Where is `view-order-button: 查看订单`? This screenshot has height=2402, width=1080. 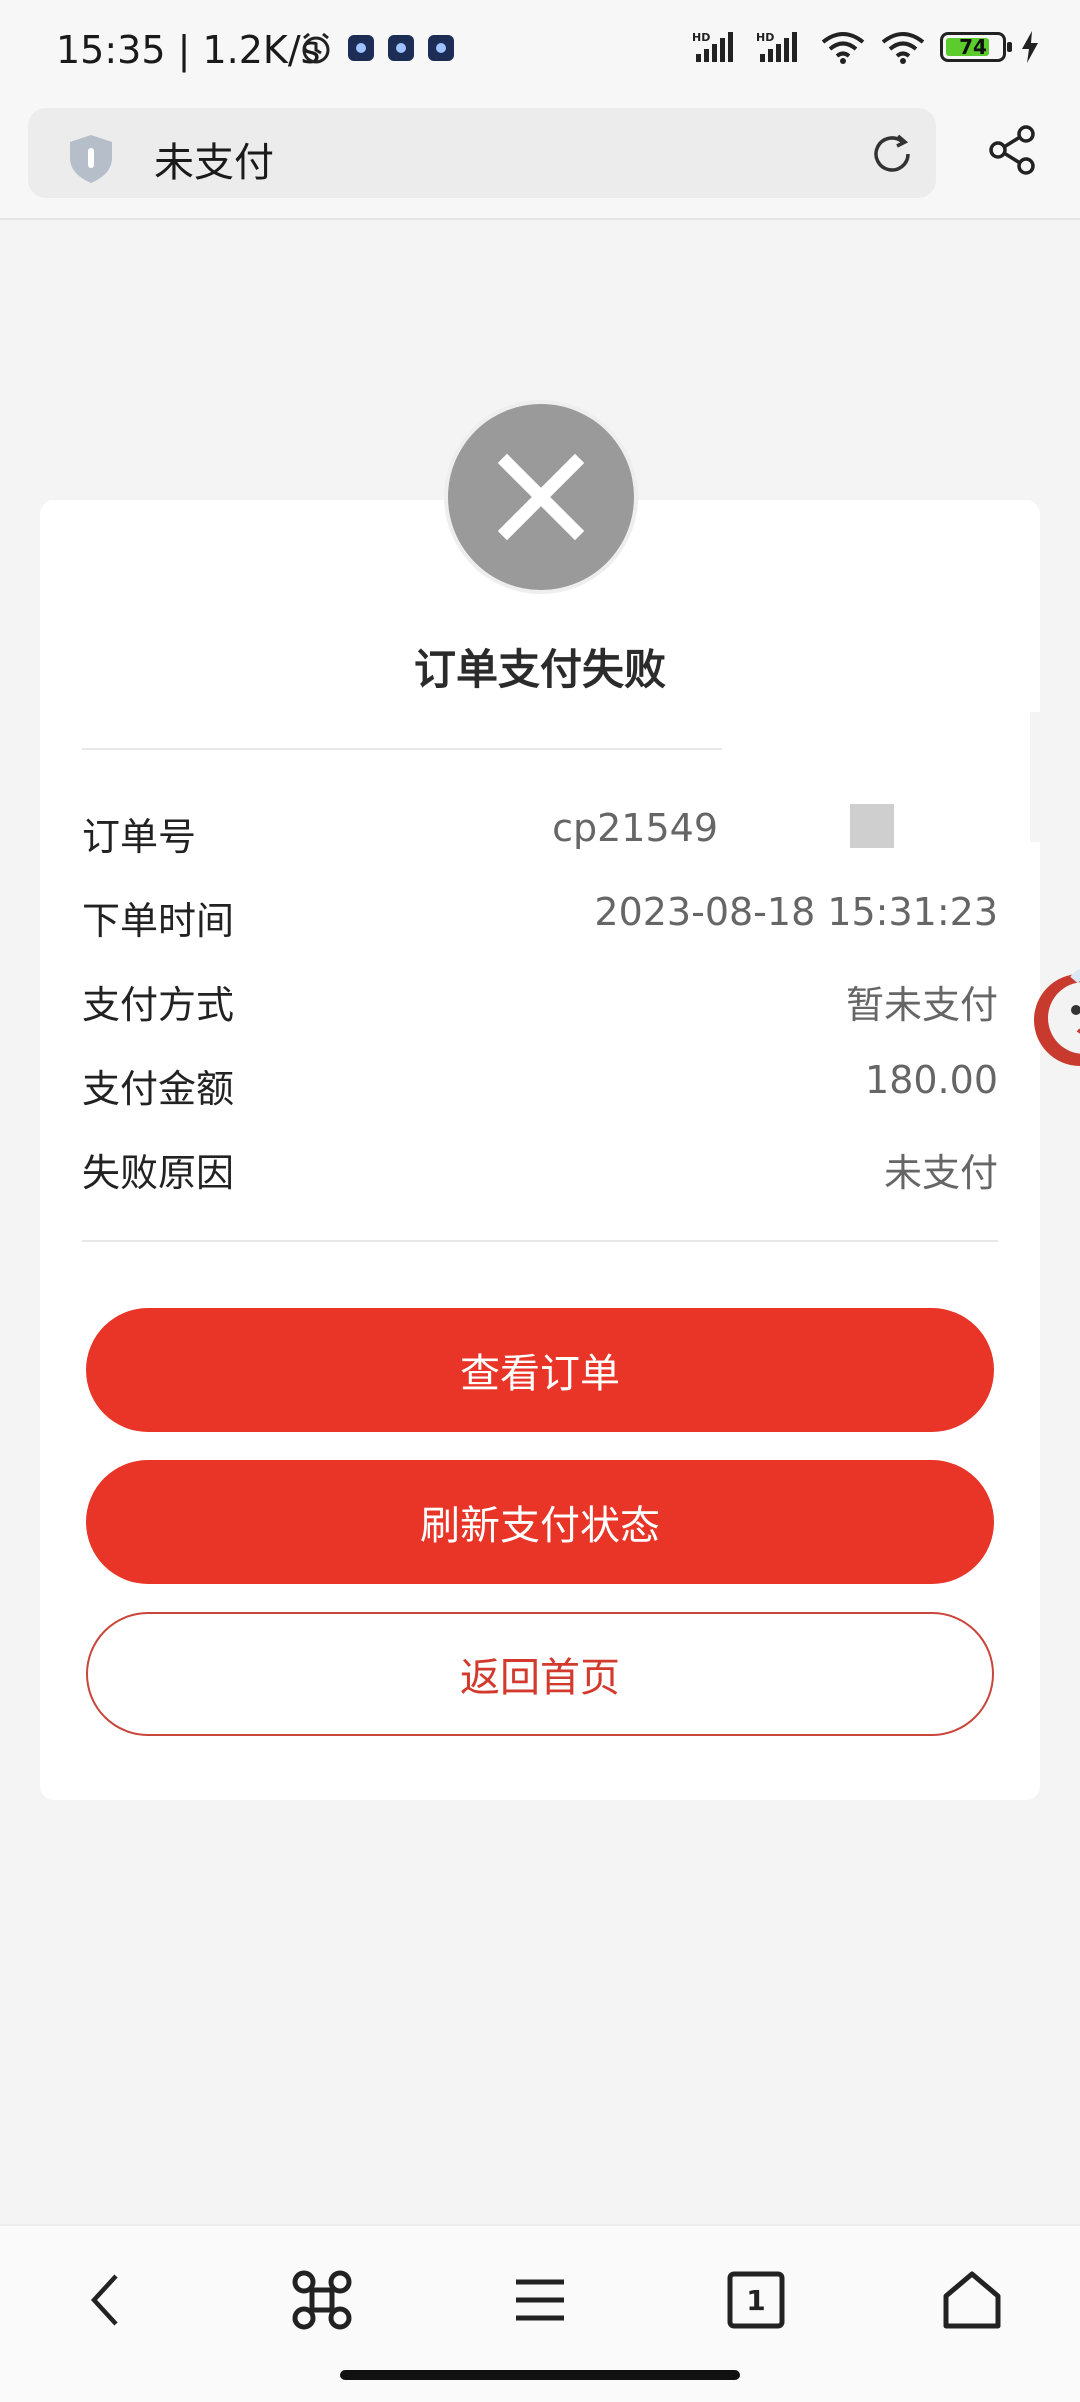 view-order-button: 查看订单 is located at coordinates (540, 1370).